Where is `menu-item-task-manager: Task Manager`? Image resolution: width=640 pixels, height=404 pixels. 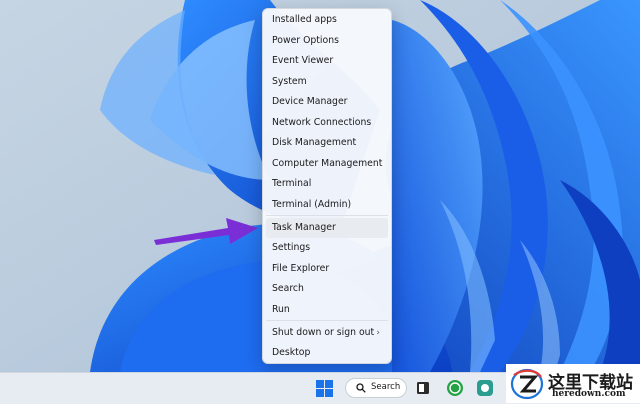 menu-item-task-manager: Task Manager is located at coordinates (327, 228).